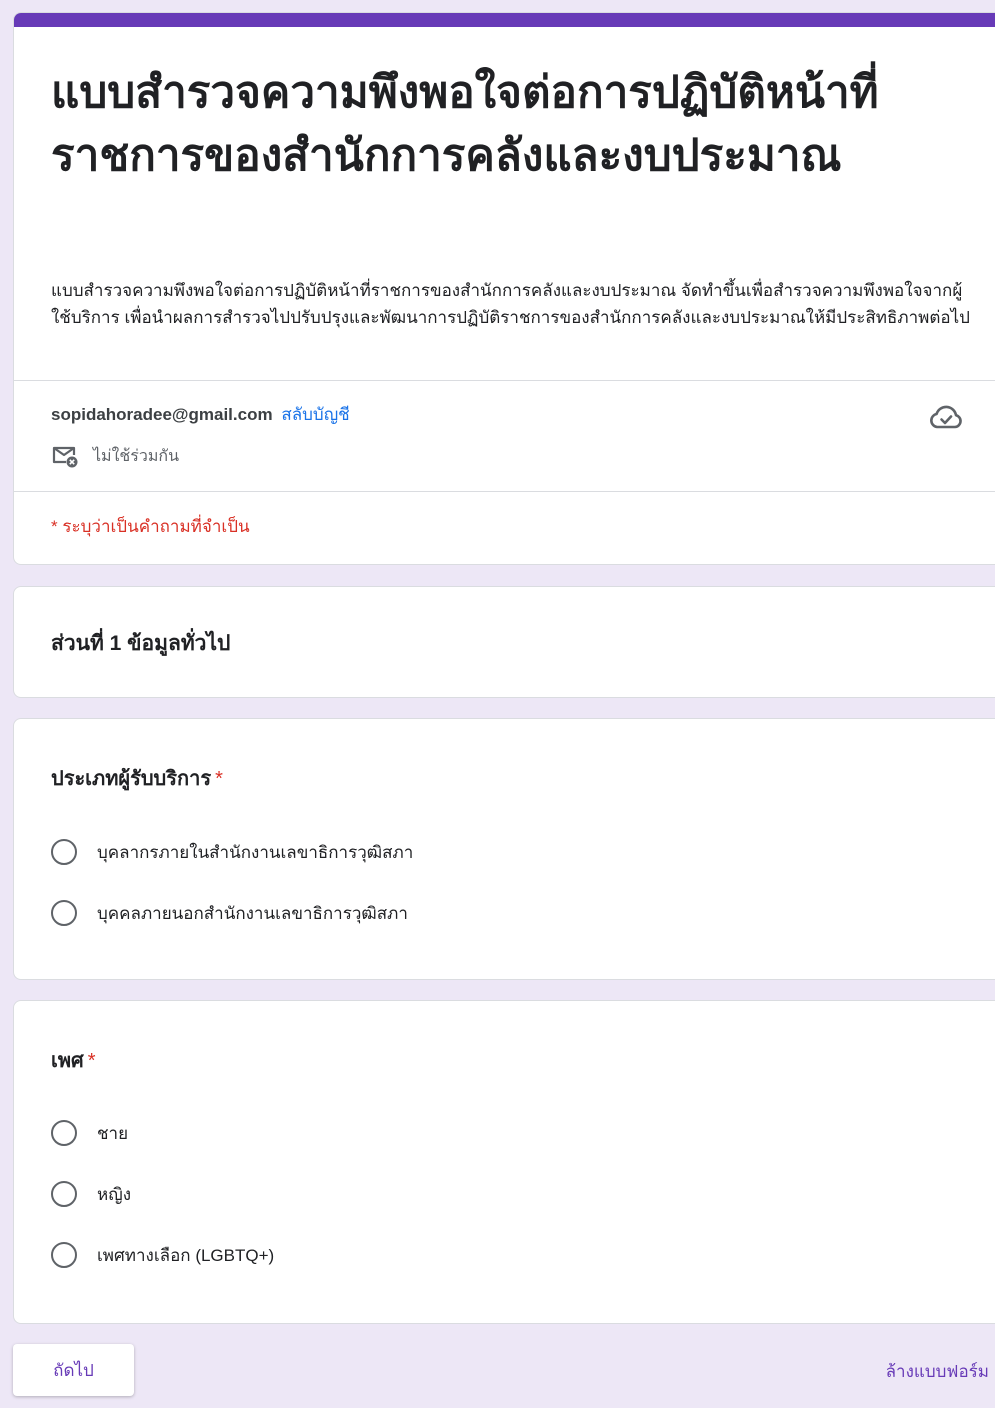 This screenshot has height=1408, width=995. What do you see at coordinates (141, 643) in the screenshot?
I see `section-title: ส่วนที่ 1 ข้อมูลทั่วไป` at bounding box center [141, 643].